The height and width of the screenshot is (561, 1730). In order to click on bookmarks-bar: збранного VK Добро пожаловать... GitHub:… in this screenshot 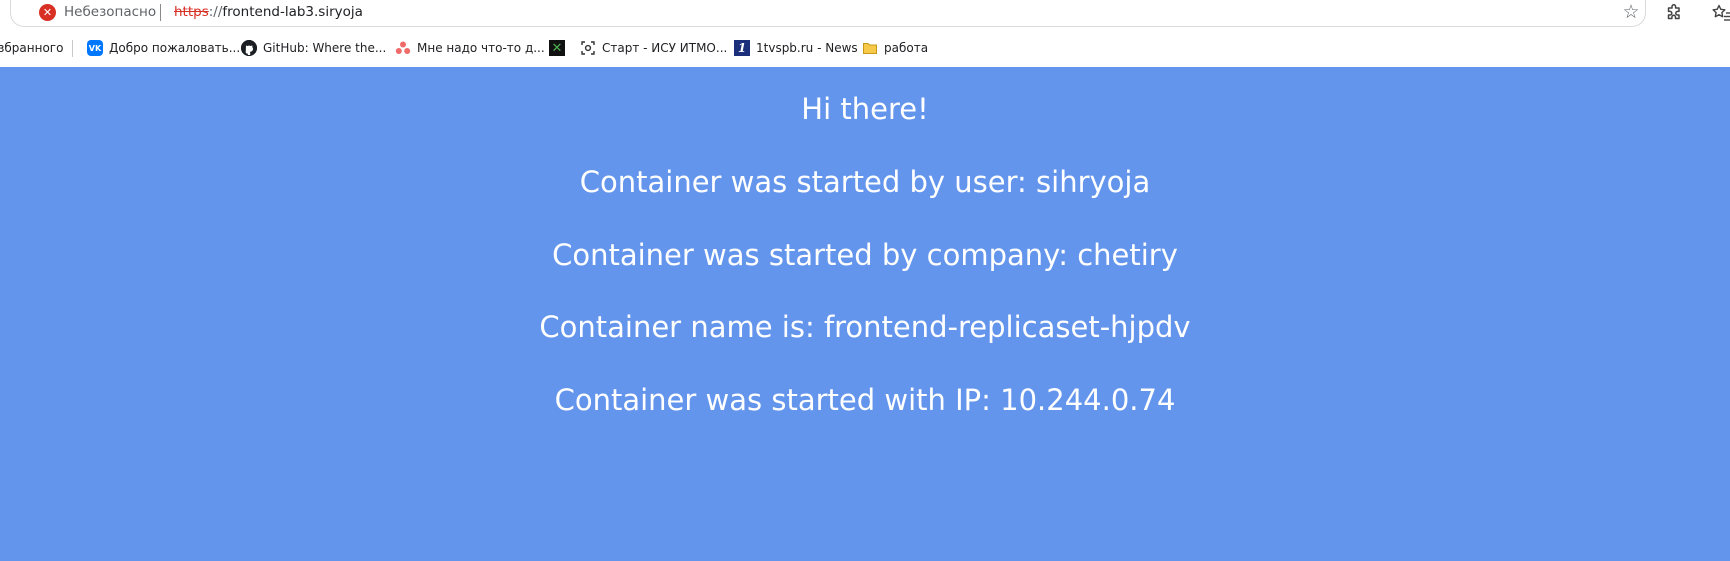, I will do `click(865, 48)`.